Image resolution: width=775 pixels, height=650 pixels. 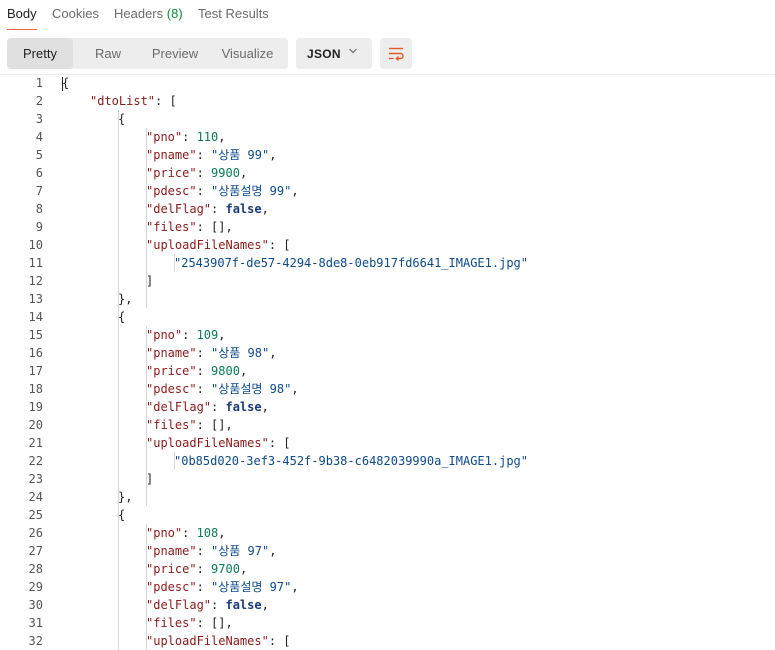 What do you see at coordinates (387, 191) in the screenshot?
I see `code-line: 7 "pdesc": "상품설명 99",` at bounding box center [387, 191].